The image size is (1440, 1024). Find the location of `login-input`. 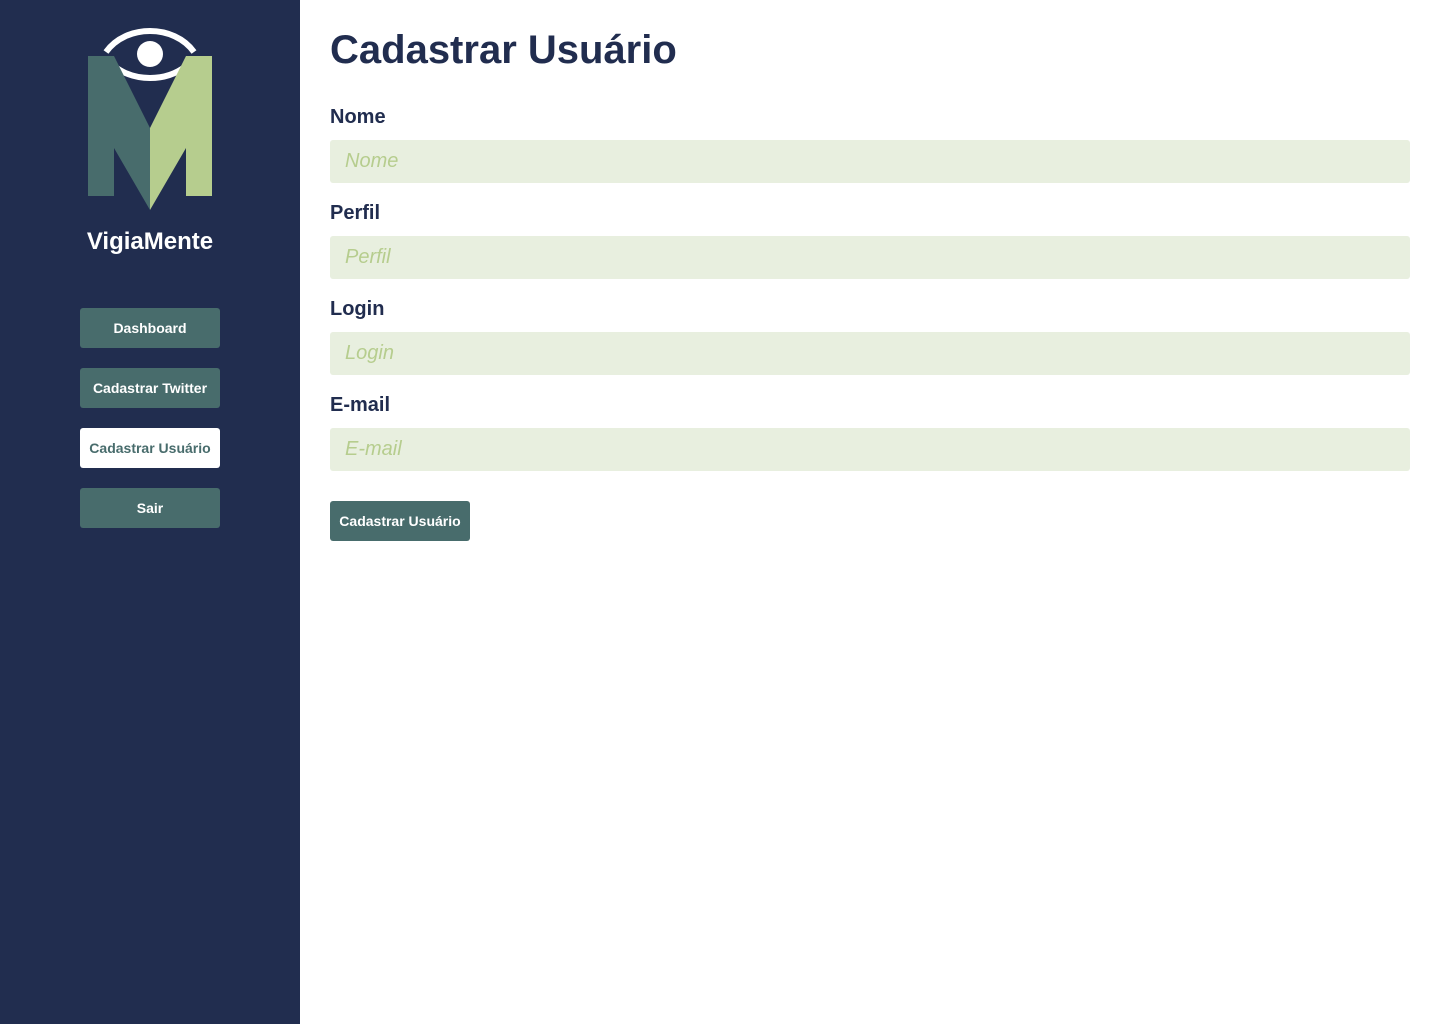

login-input is located at coordinates (870, 353).